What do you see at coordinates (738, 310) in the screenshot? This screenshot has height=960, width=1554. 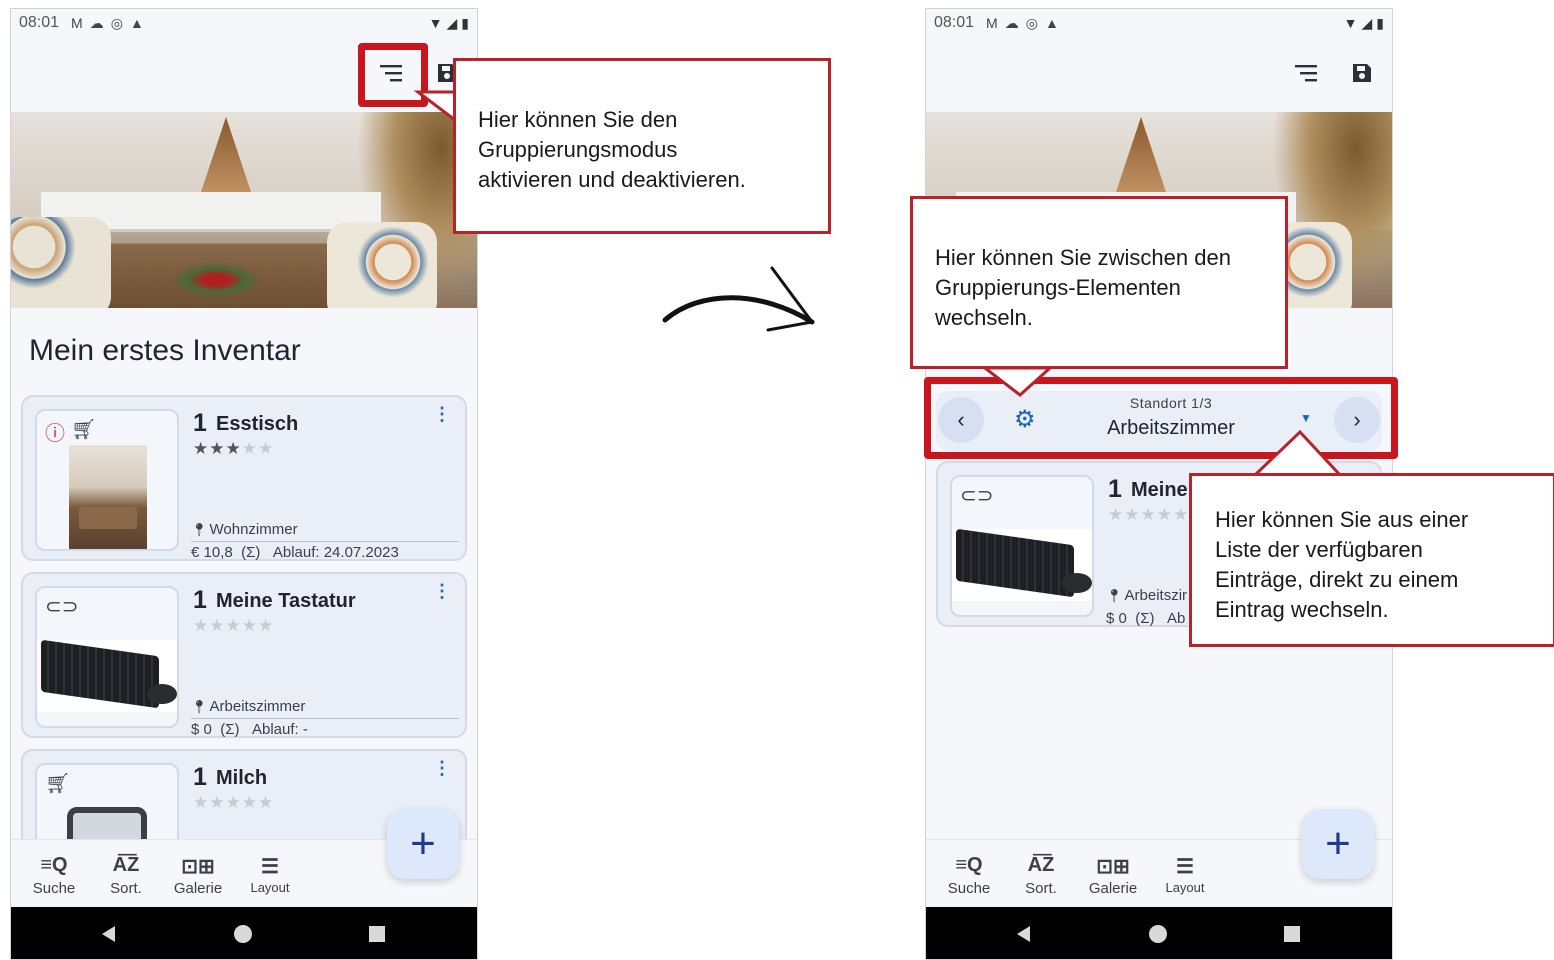 I see `transition-arrow-icon` at bounding box center [738, 310].